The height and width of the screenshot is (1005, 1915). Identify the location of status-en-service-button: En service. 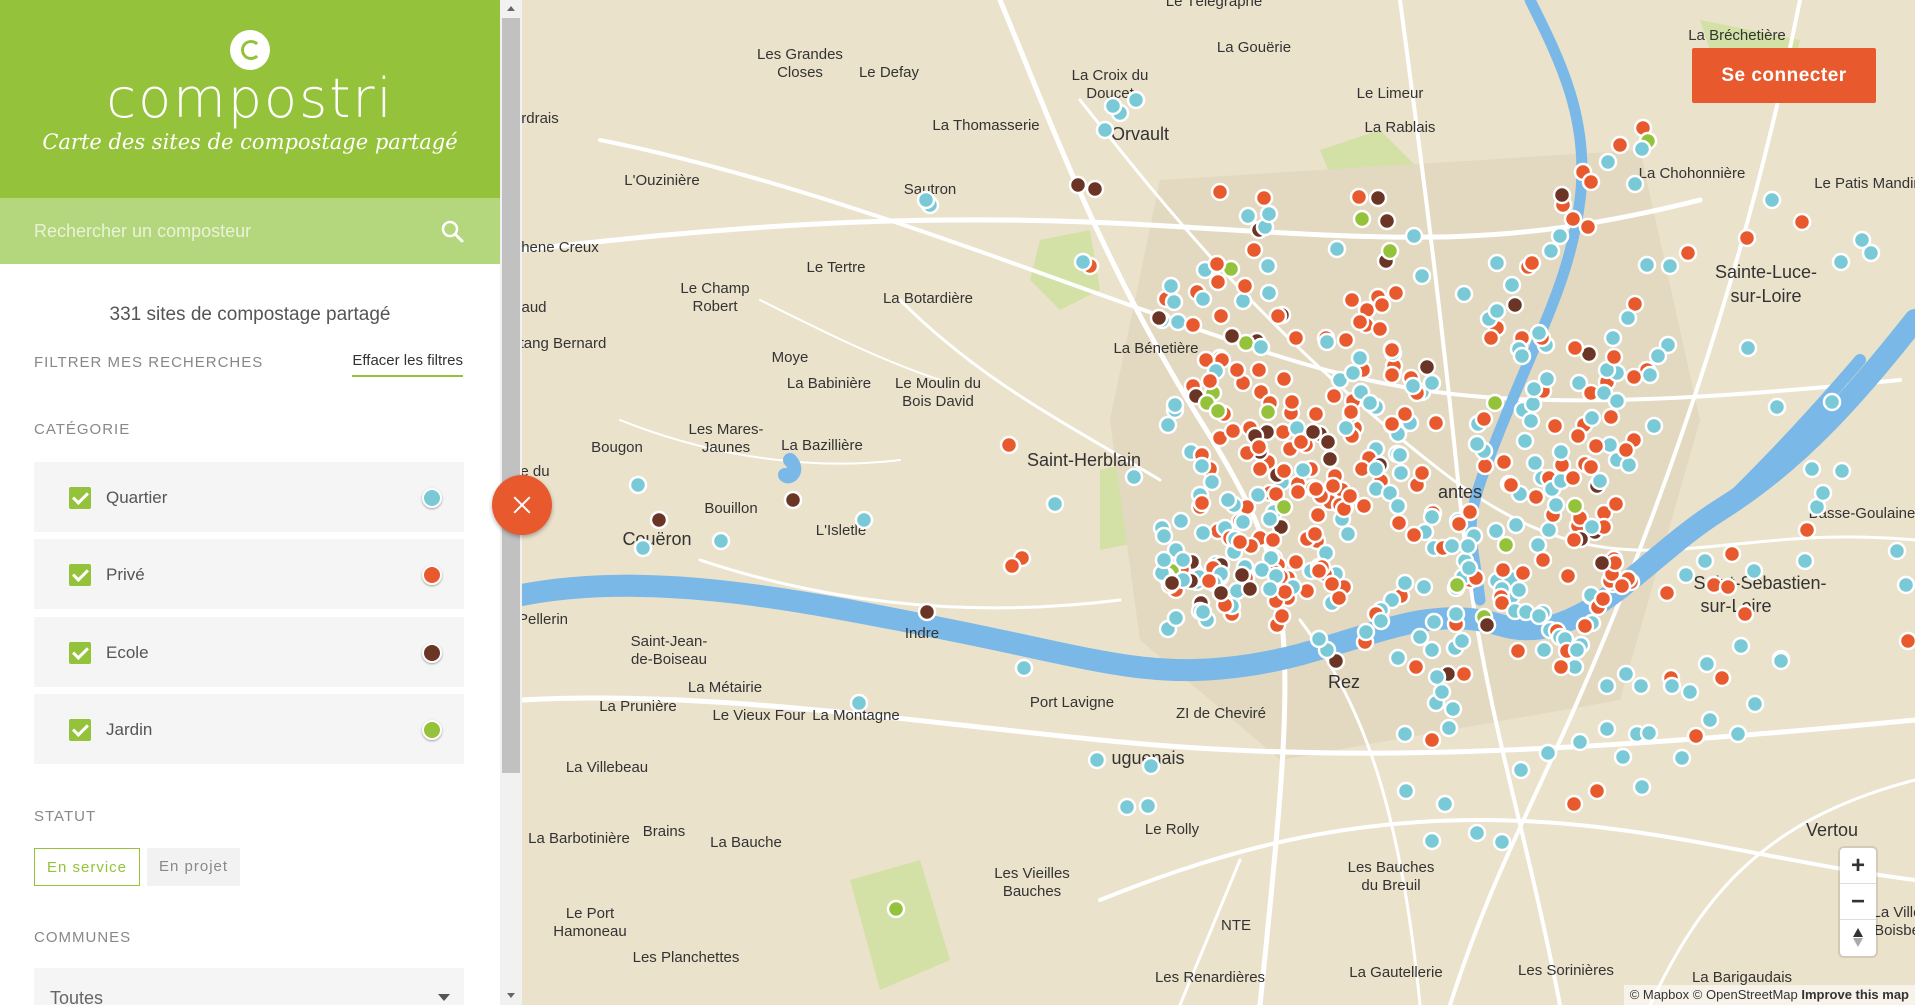
(87, 867).